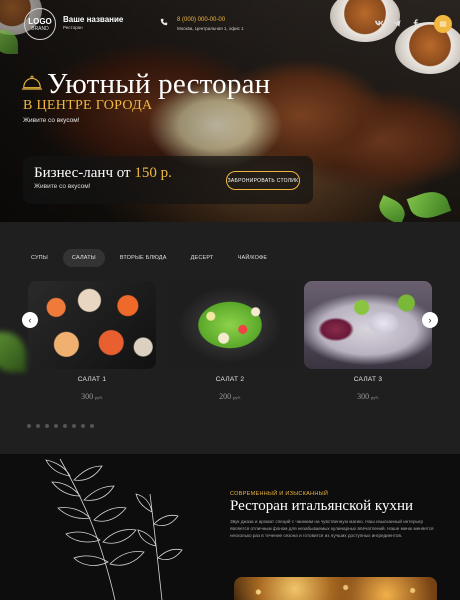 Image resolution: width=460 pixels, height=600 pixels. What do you see at coordinates (51, 120) in the screenshot?
I see `hero-tagline: Живите со вкусом!` at bounding box center [51, 120].